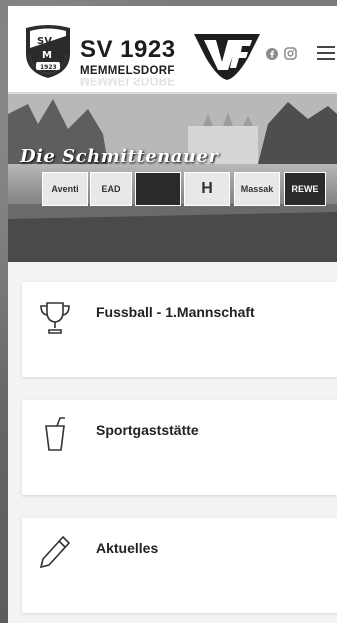 The height and width of the screenshot is (623, 337). Describe the element at coordinates (47, 55) in the screenshot. I see `crest-text-m: M` at that location.